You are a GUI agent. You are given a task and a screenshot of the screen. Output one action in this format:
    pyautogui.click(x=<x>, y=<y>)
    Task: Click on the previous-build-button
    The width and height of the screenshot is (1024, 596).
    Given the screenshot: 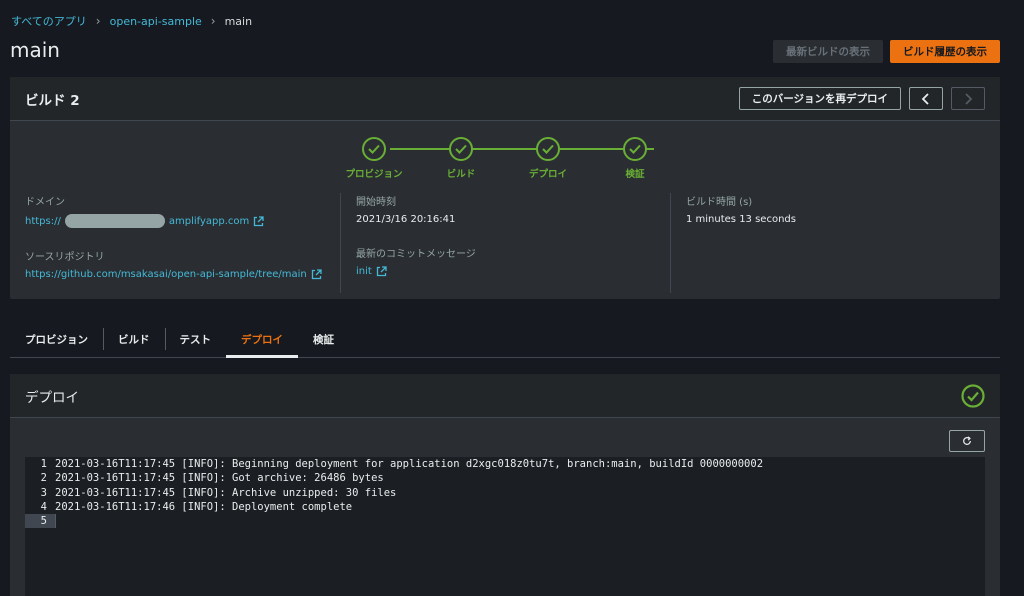 What is the action you would take?
    pyautogui.click(x=926, y=98)
    